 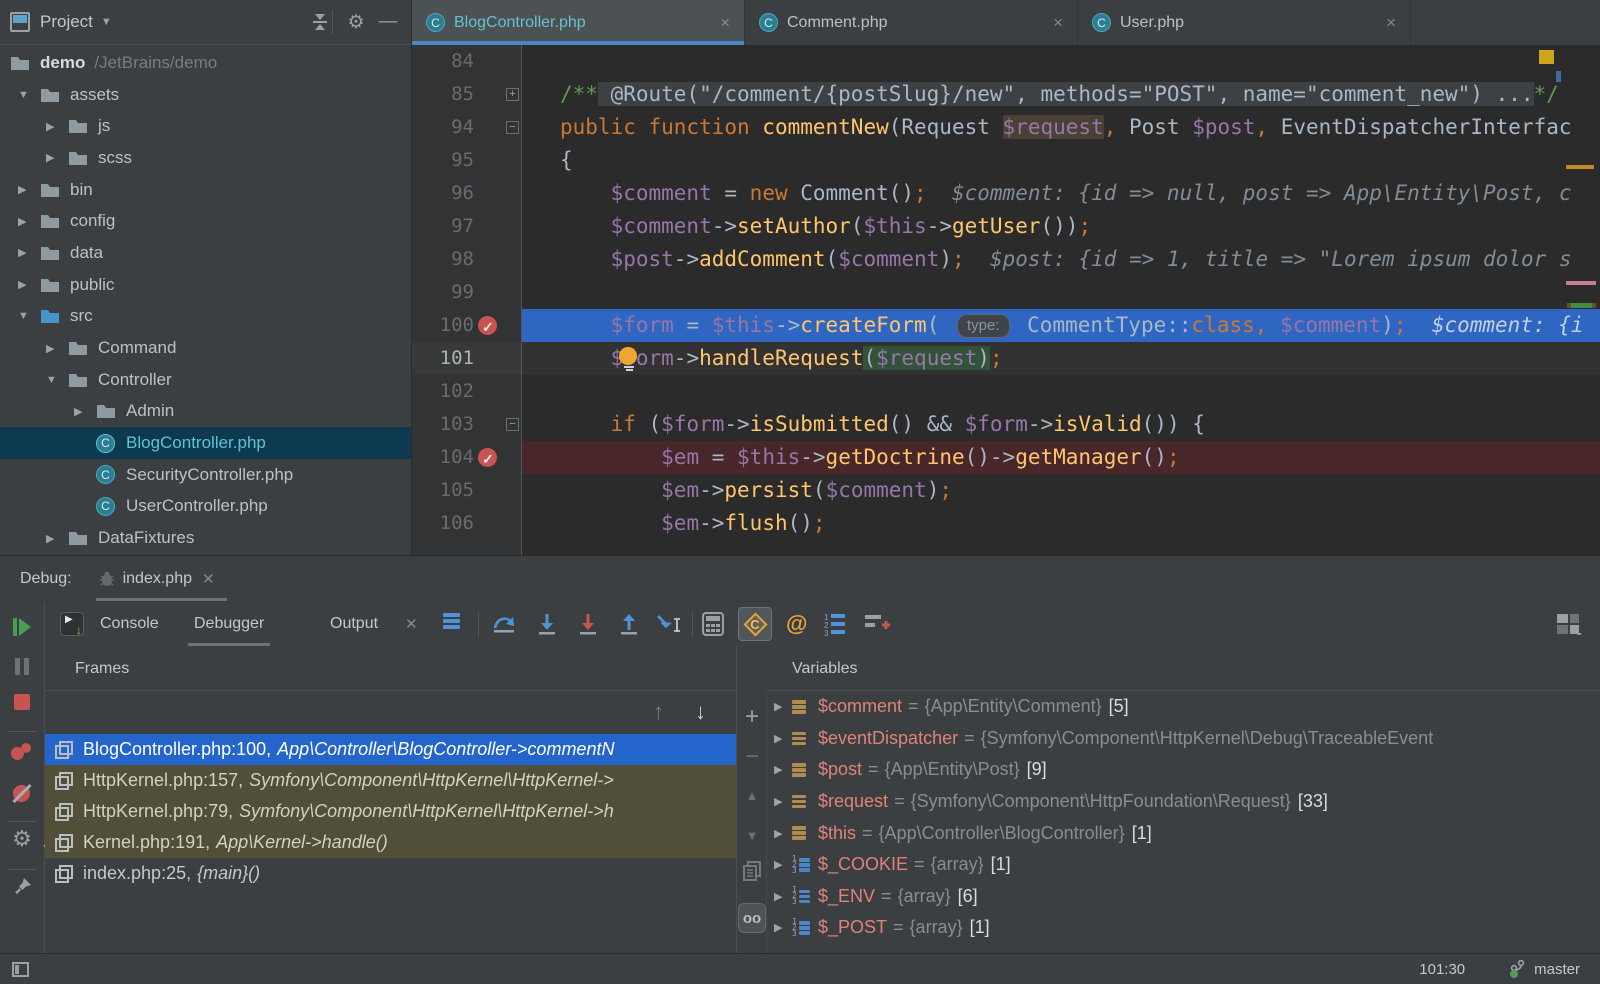 I want to click on tree-item-demo: demo/JetBrains/demo, so click(x=205, y=63).